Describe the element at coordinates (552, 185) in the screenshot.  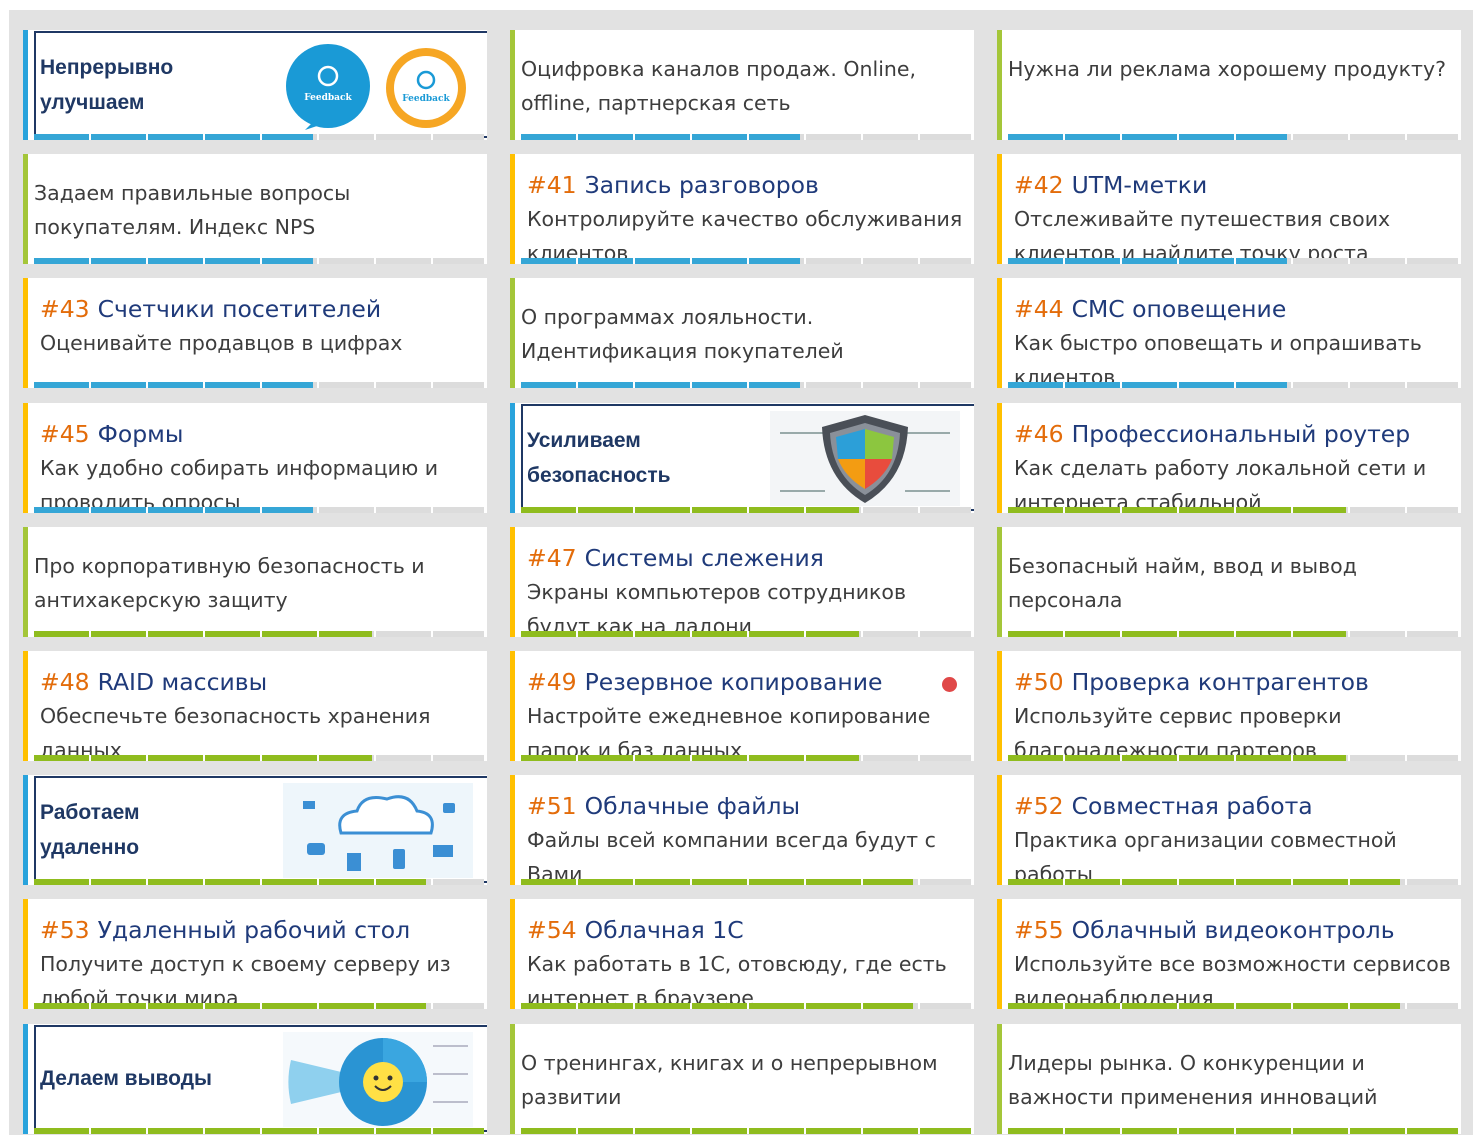
I see `lesson-number: #41` at that location.